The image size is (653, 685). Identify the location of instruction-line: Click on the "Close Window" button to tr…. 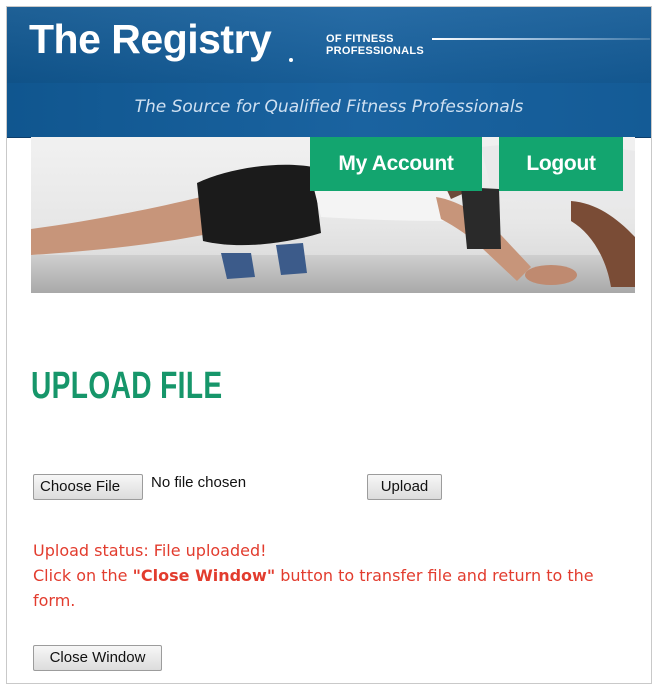
(333, 588).